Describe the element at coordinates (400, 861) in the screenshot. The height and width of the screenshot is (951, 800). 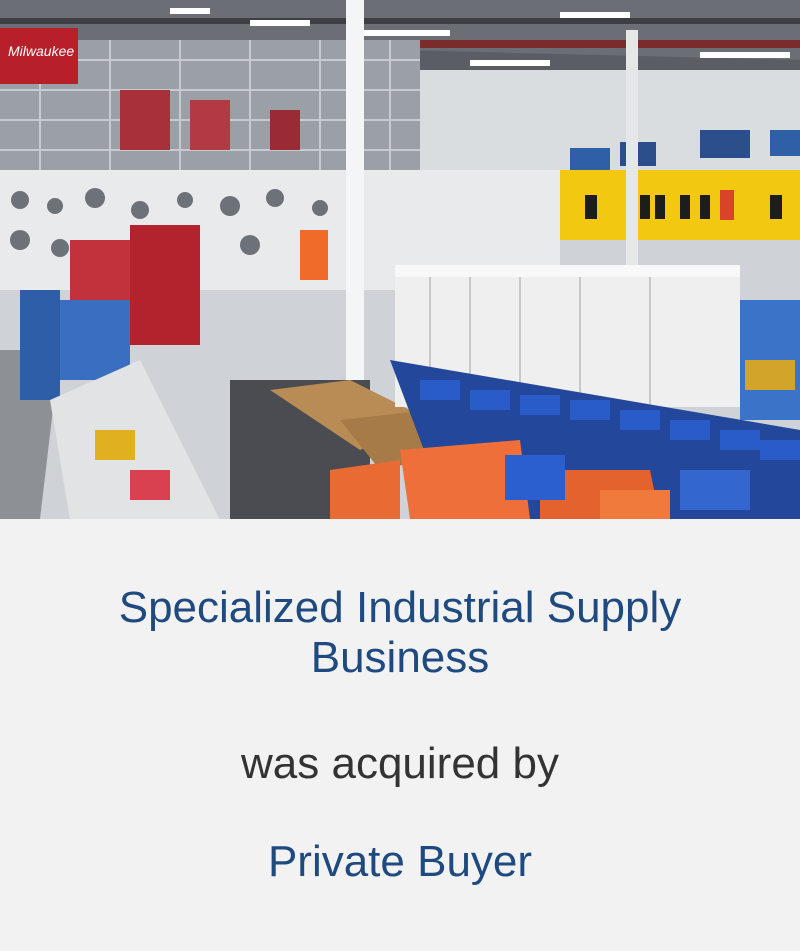
I see `buyer-name: Private Buyer` at that location.